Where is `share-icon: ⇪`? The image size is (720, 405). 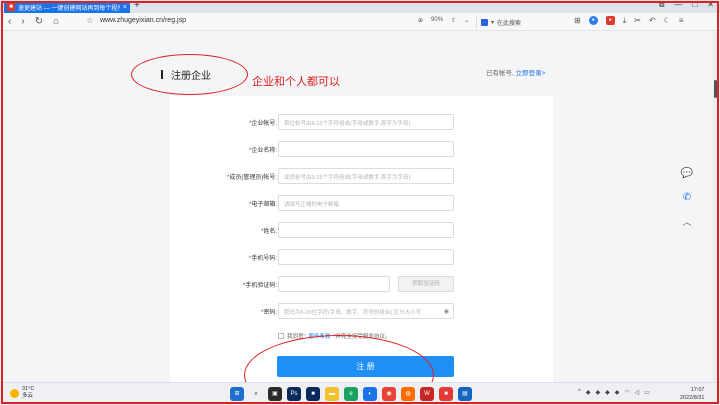 share-icon: ⇪ is located at coordinates (453, 20).